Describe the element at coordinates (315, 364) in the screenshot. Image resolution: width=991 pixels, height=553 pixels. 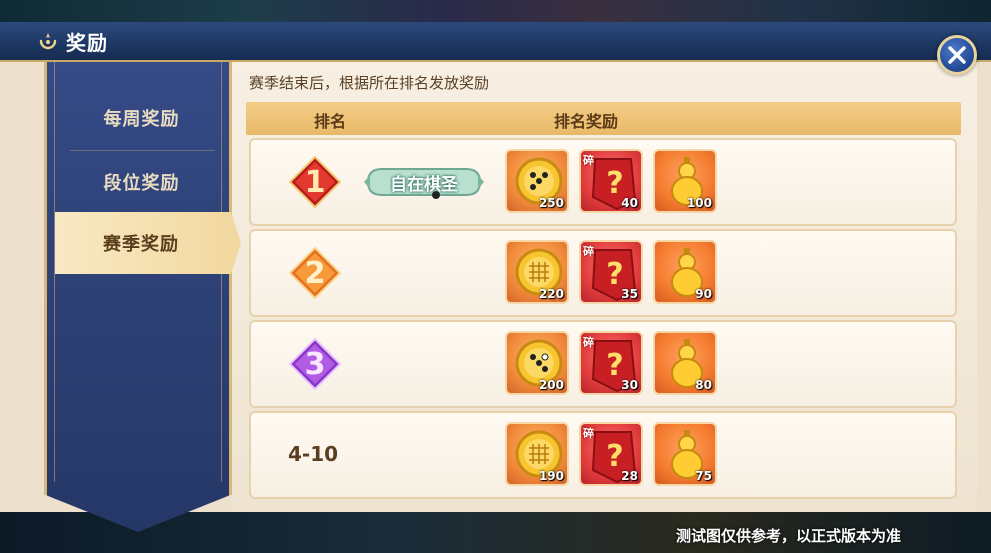
I see `rank-number: 3` at that location.